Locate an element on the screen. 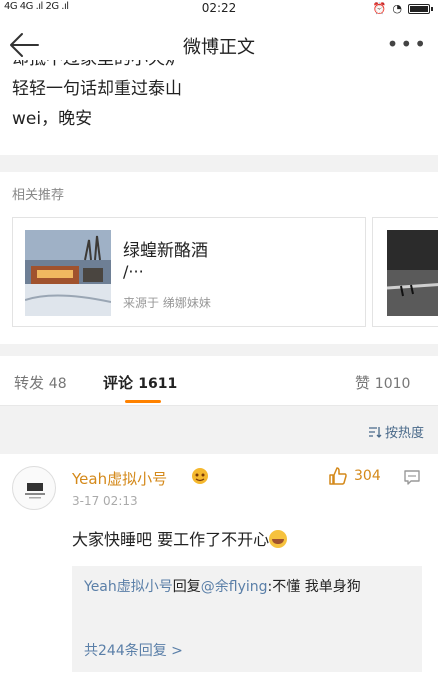 The image size is (438, 690). tab-bar: 转发 48 评论 1611 赞 1010 is located at coordinates (219, 381).